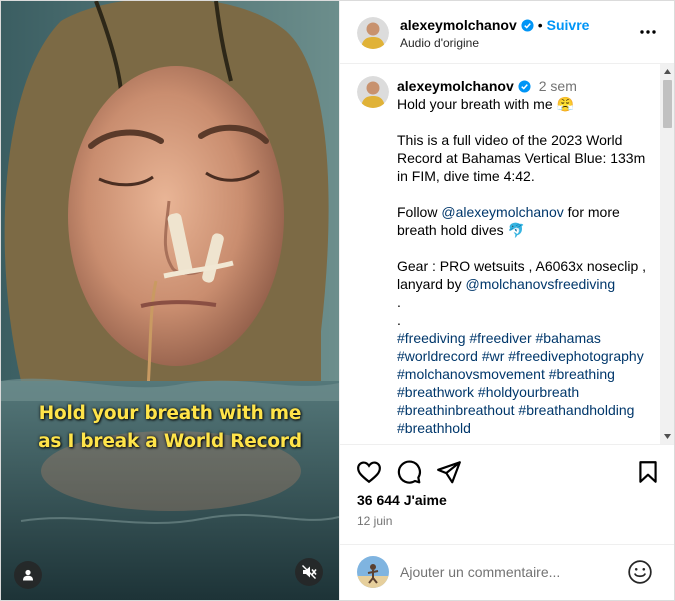 The height and width of the screenshot is (601, 675). What do you see at coordinates (568, 25) in the screenshot?
I see `follow-button: Suivre` at bounding box center [568, 25].